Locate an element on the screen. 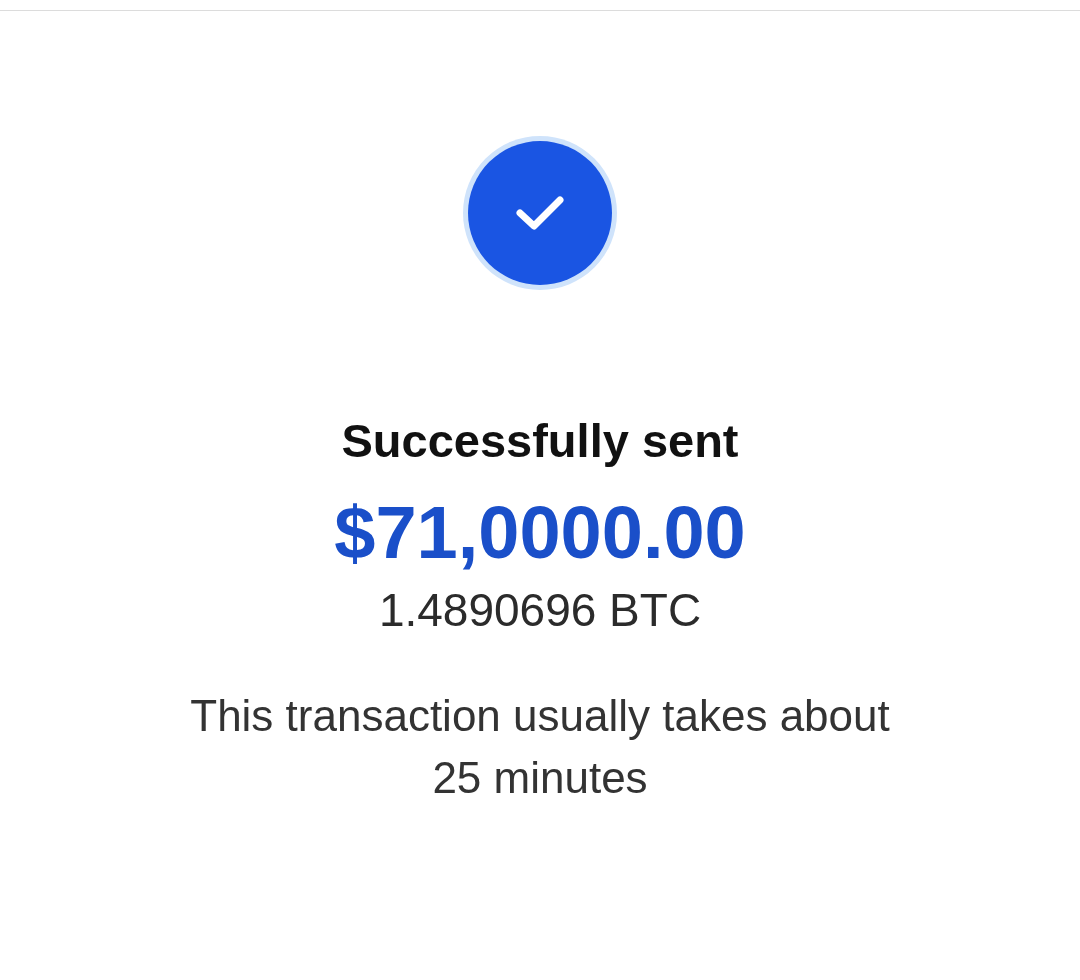 This screenshot has width=1080, height=980. crypto-amount: 1.4890696 BTC is located at coordinates (540, 610).